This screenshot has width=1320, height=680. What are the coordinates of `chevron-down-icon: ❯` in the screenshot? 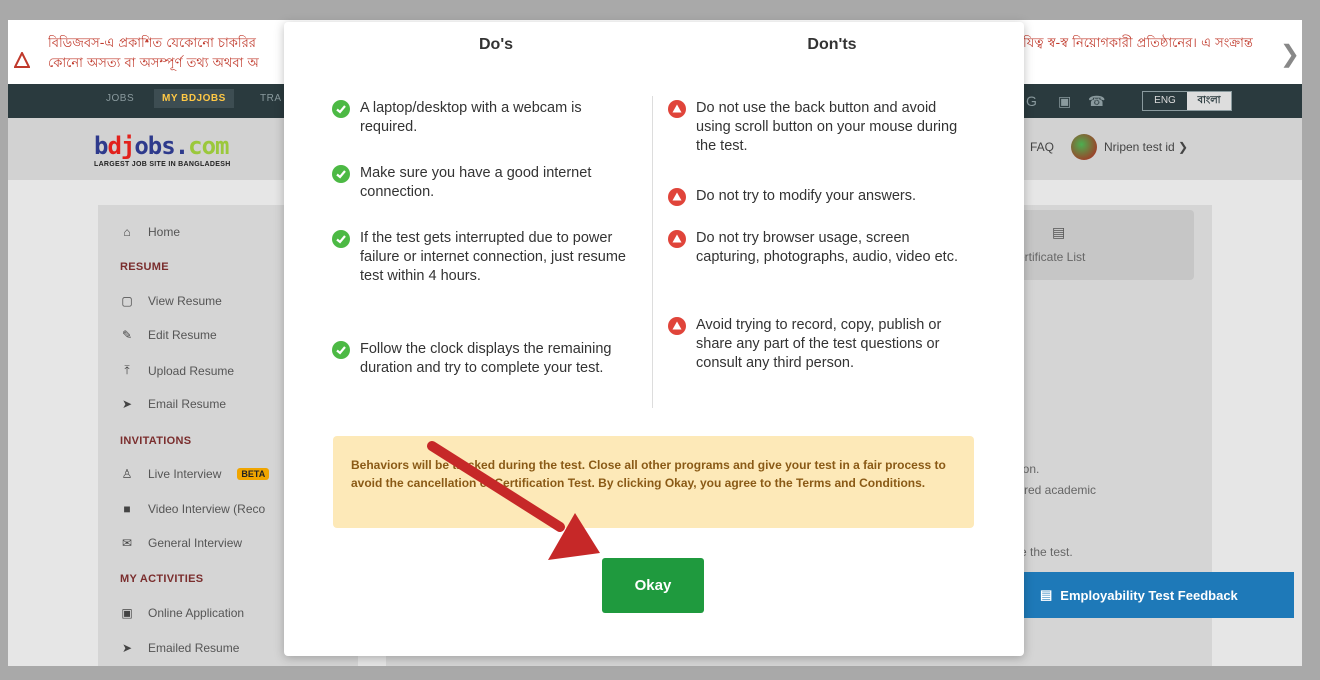 It's located at (1183, 147).